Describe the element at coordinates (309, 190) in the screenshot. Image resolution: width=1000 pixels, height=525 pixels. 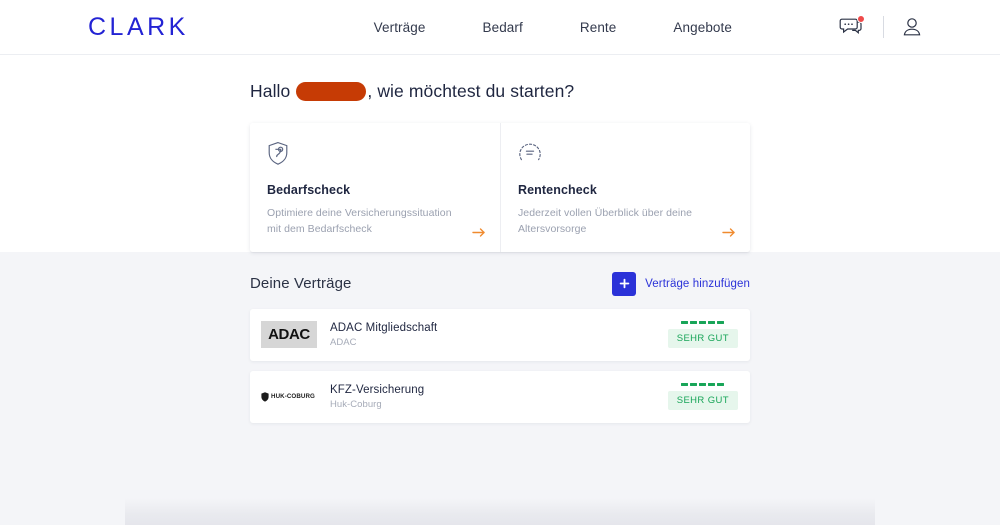
I see `card-title: Bedarfscheck` at that location.